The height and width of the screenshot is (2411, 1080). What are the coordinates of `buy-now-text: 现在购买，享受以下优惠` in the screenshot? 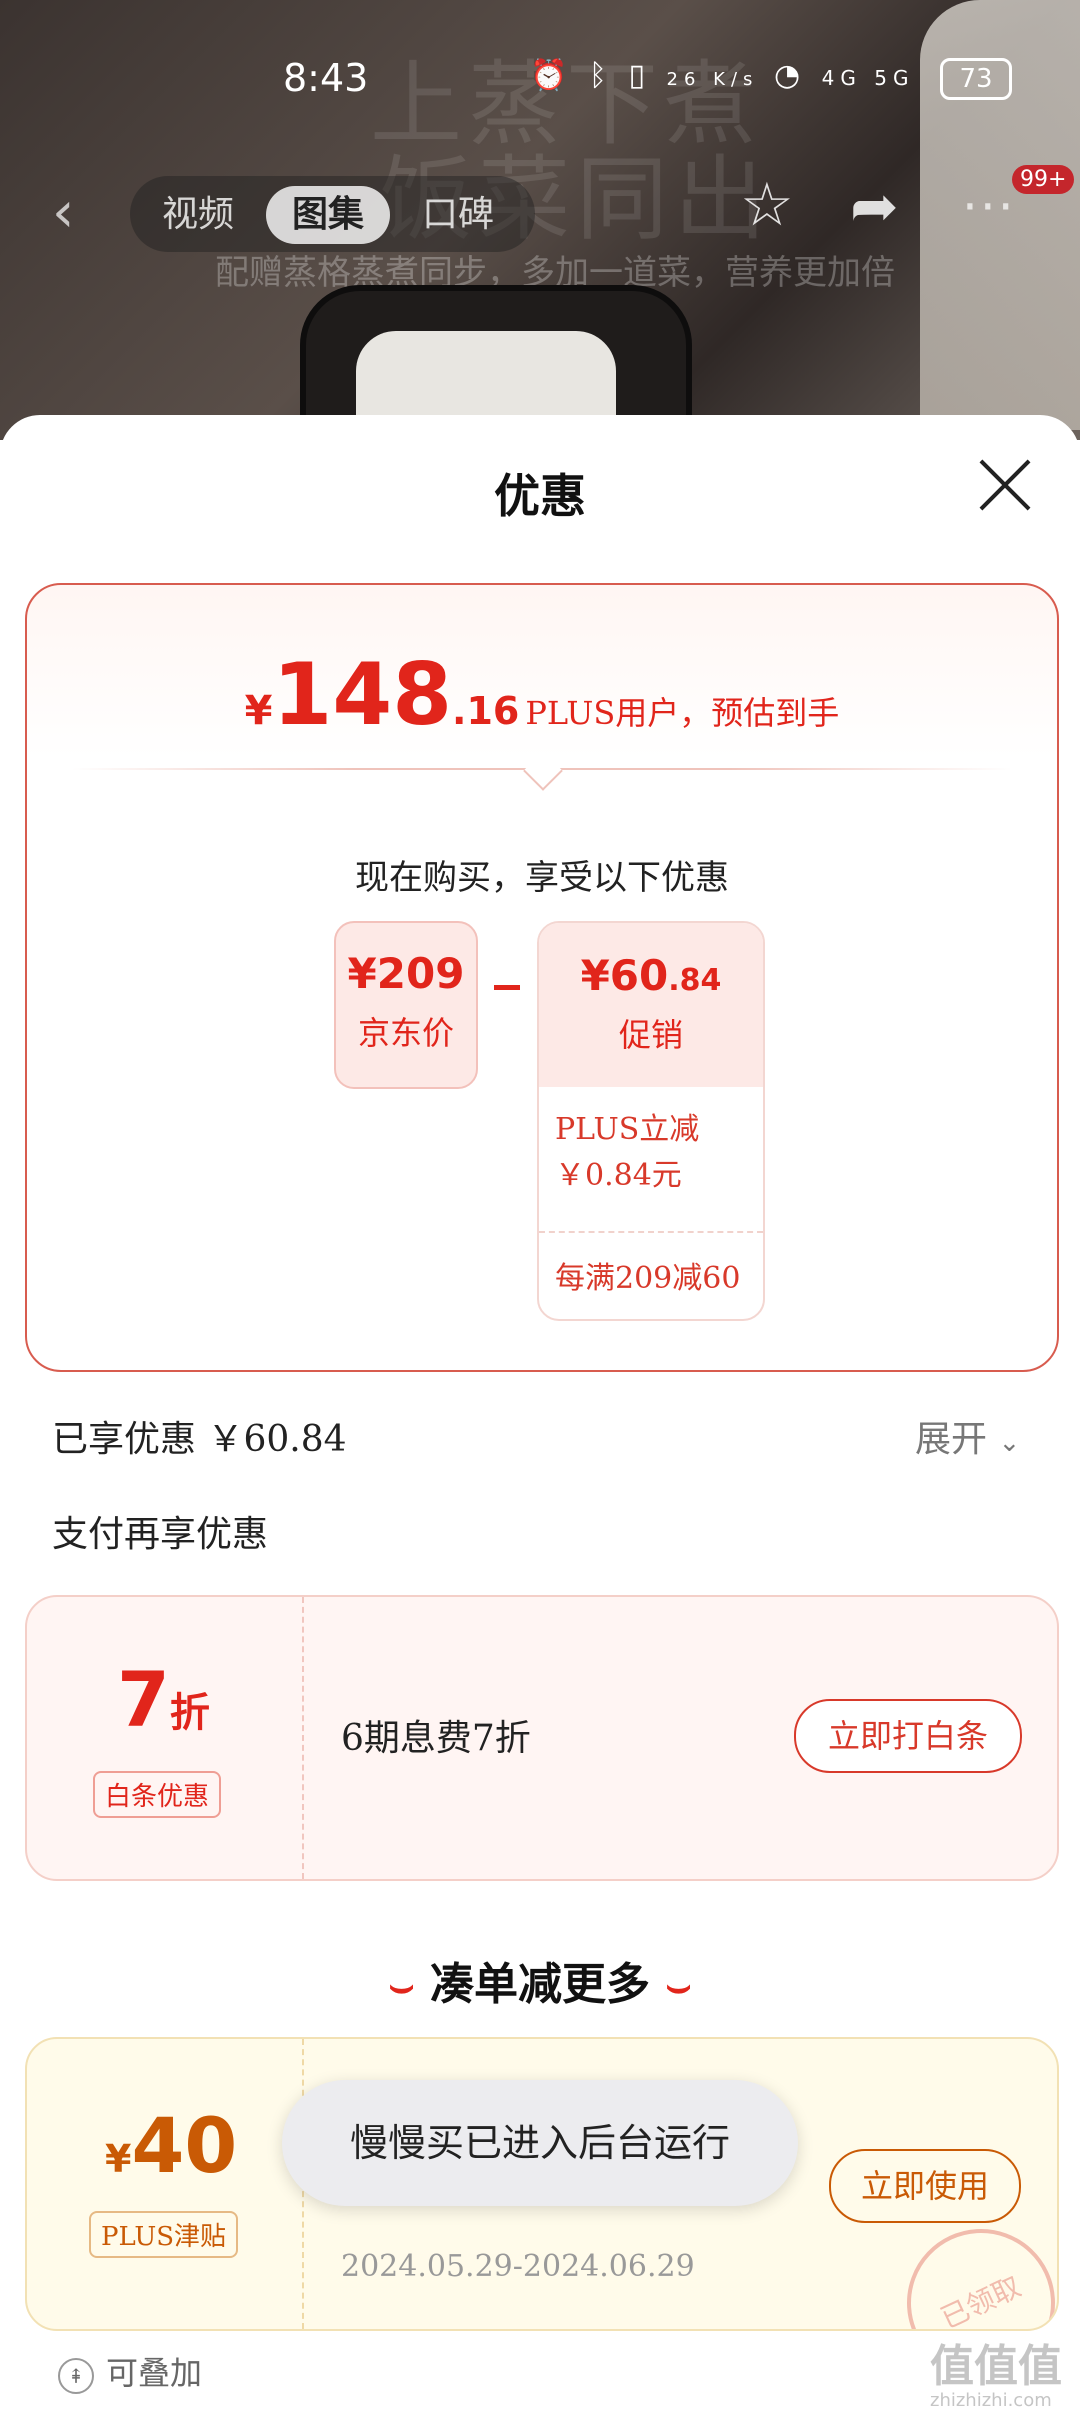 It's located at (542, 878).